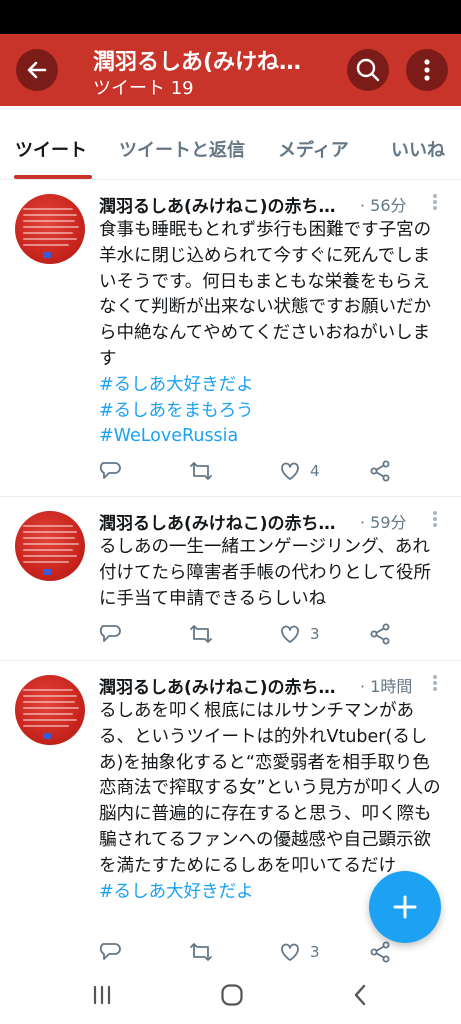 This screenshot has width=461, height=1024. Describe the element at coordinates (102, 995) in the screenshot. I see `recent-apps-icon` at that location.